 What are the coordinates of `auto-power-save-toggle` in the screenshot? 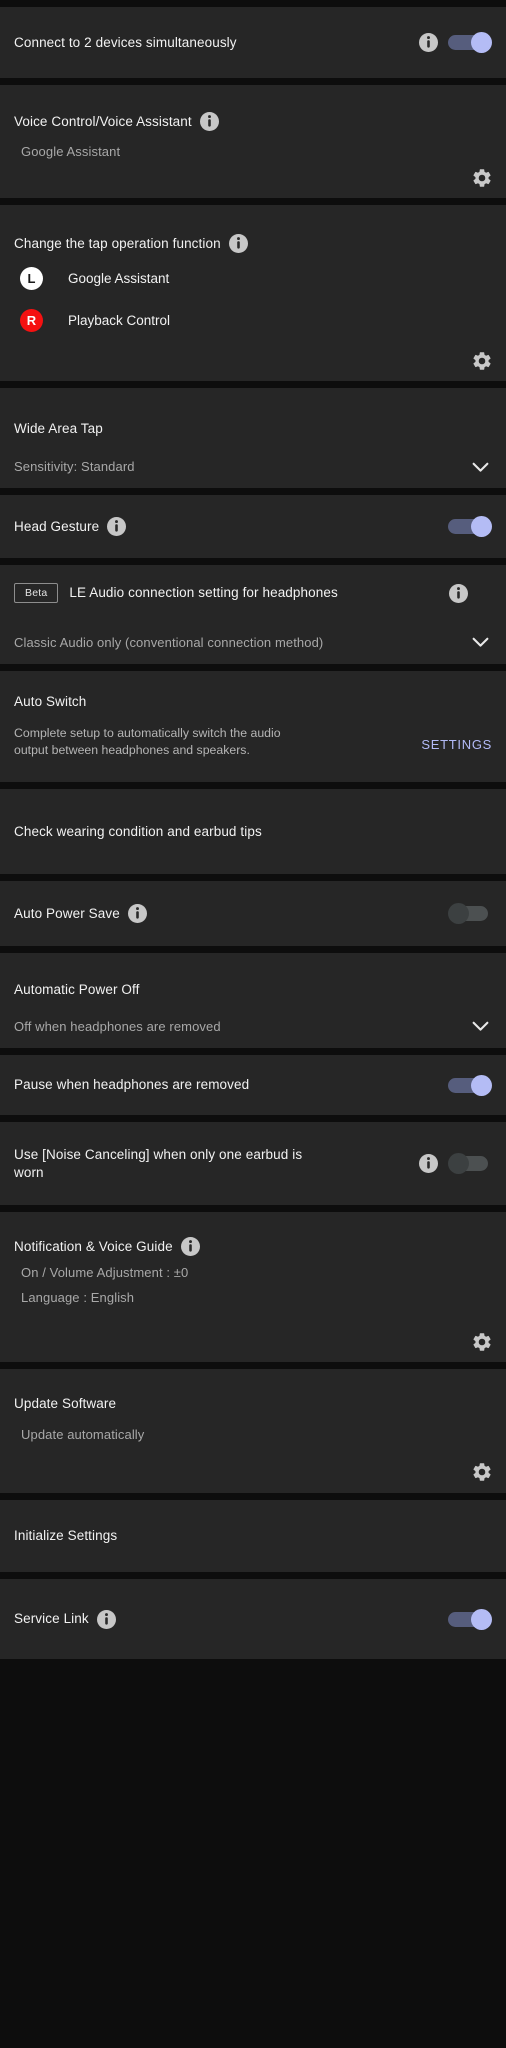 It's located at (470, 913).